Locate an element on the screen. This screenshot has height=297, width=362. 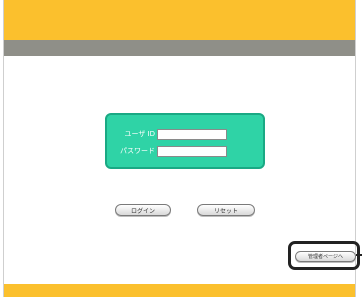
password-label: パスワード is located at coordinates (137, 151).